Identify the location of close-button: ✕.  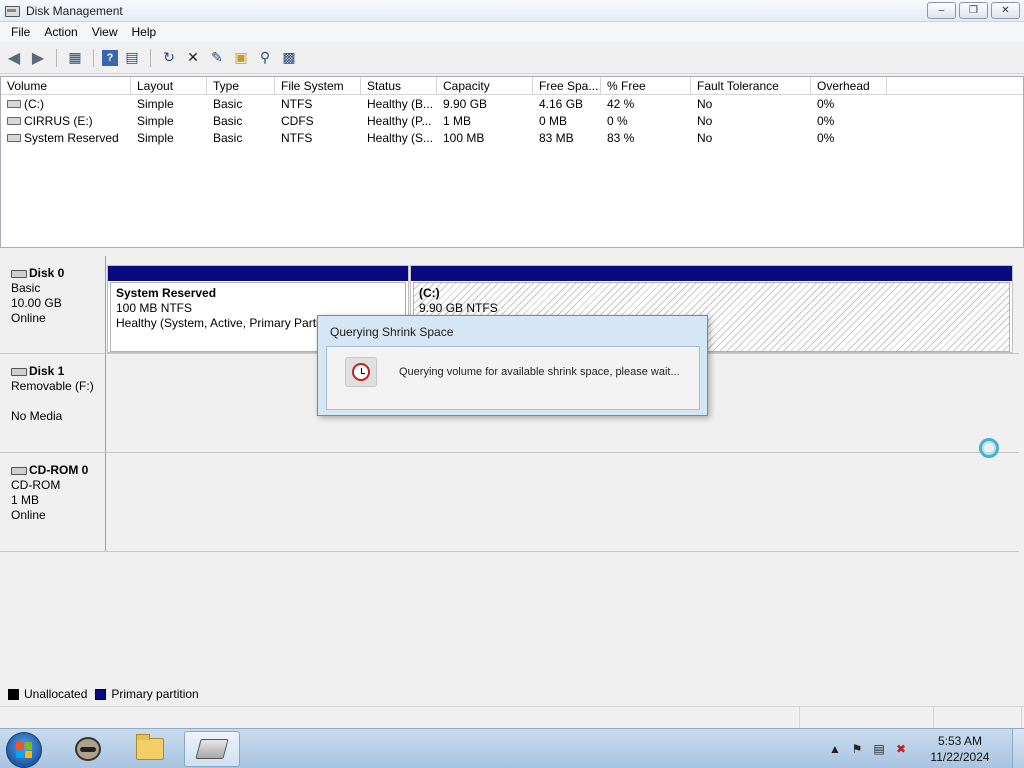
(1005, 10).